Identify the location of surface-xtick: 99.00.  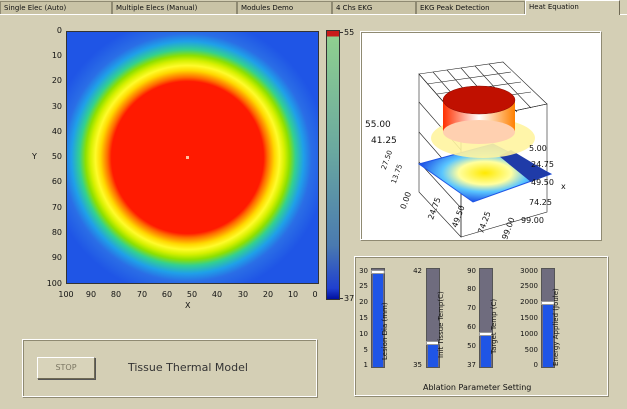
(532, 220).